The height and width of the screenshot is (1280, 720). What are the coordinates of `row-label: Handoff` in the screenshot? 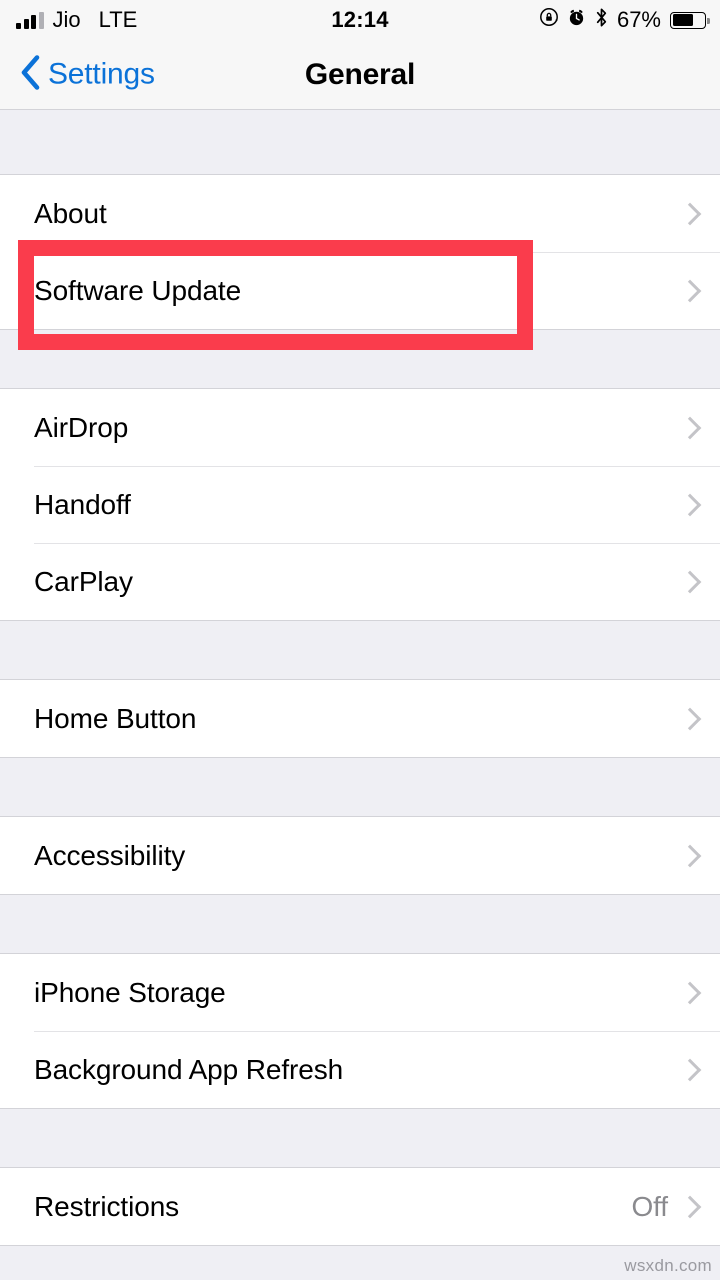 It's located at (82, 504).